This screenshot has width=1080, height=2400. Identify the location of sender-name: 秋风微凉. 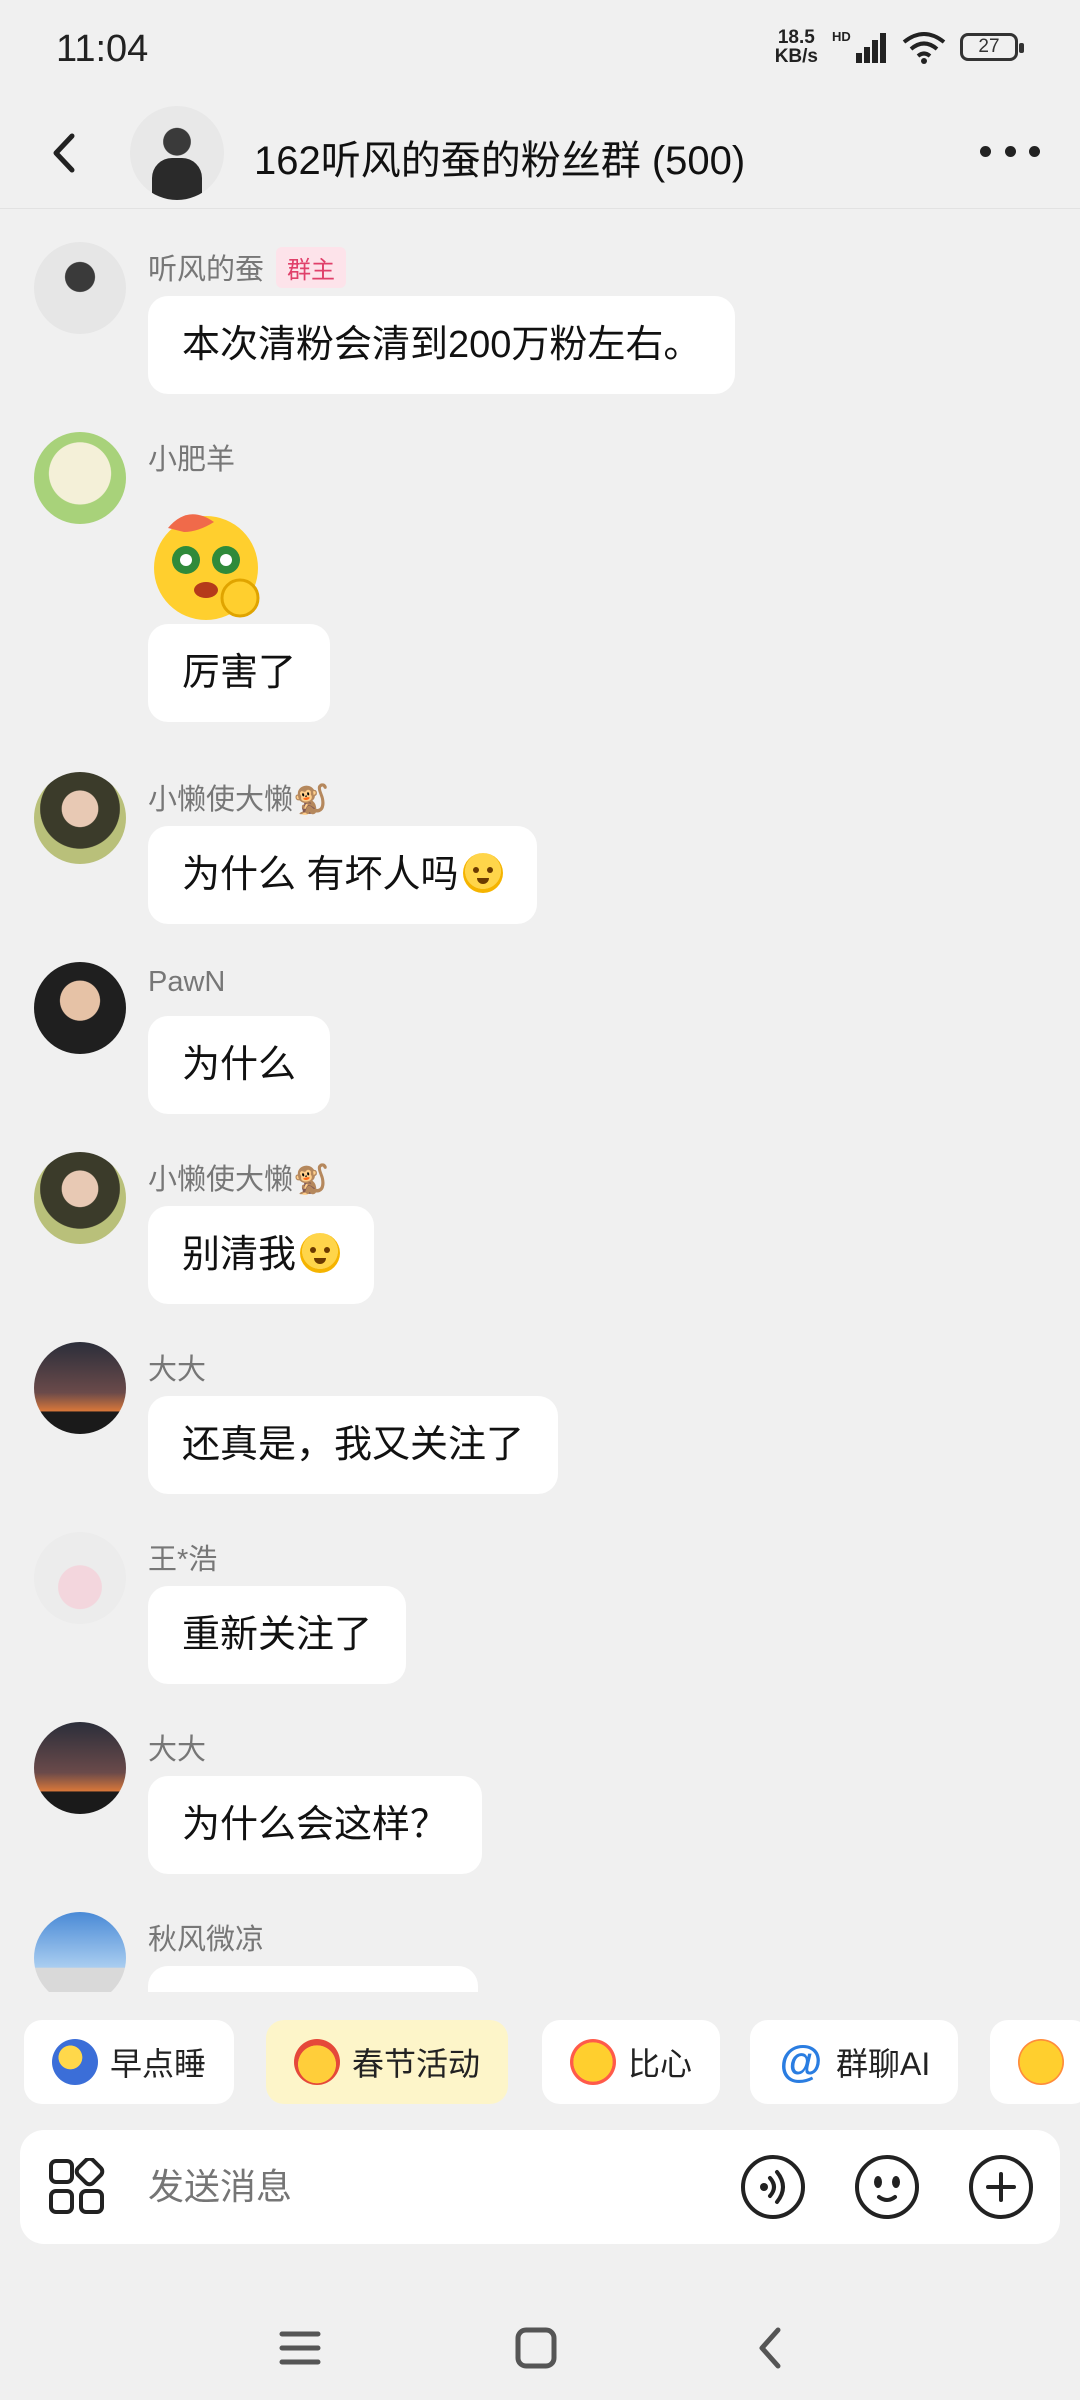
(206, 1937).